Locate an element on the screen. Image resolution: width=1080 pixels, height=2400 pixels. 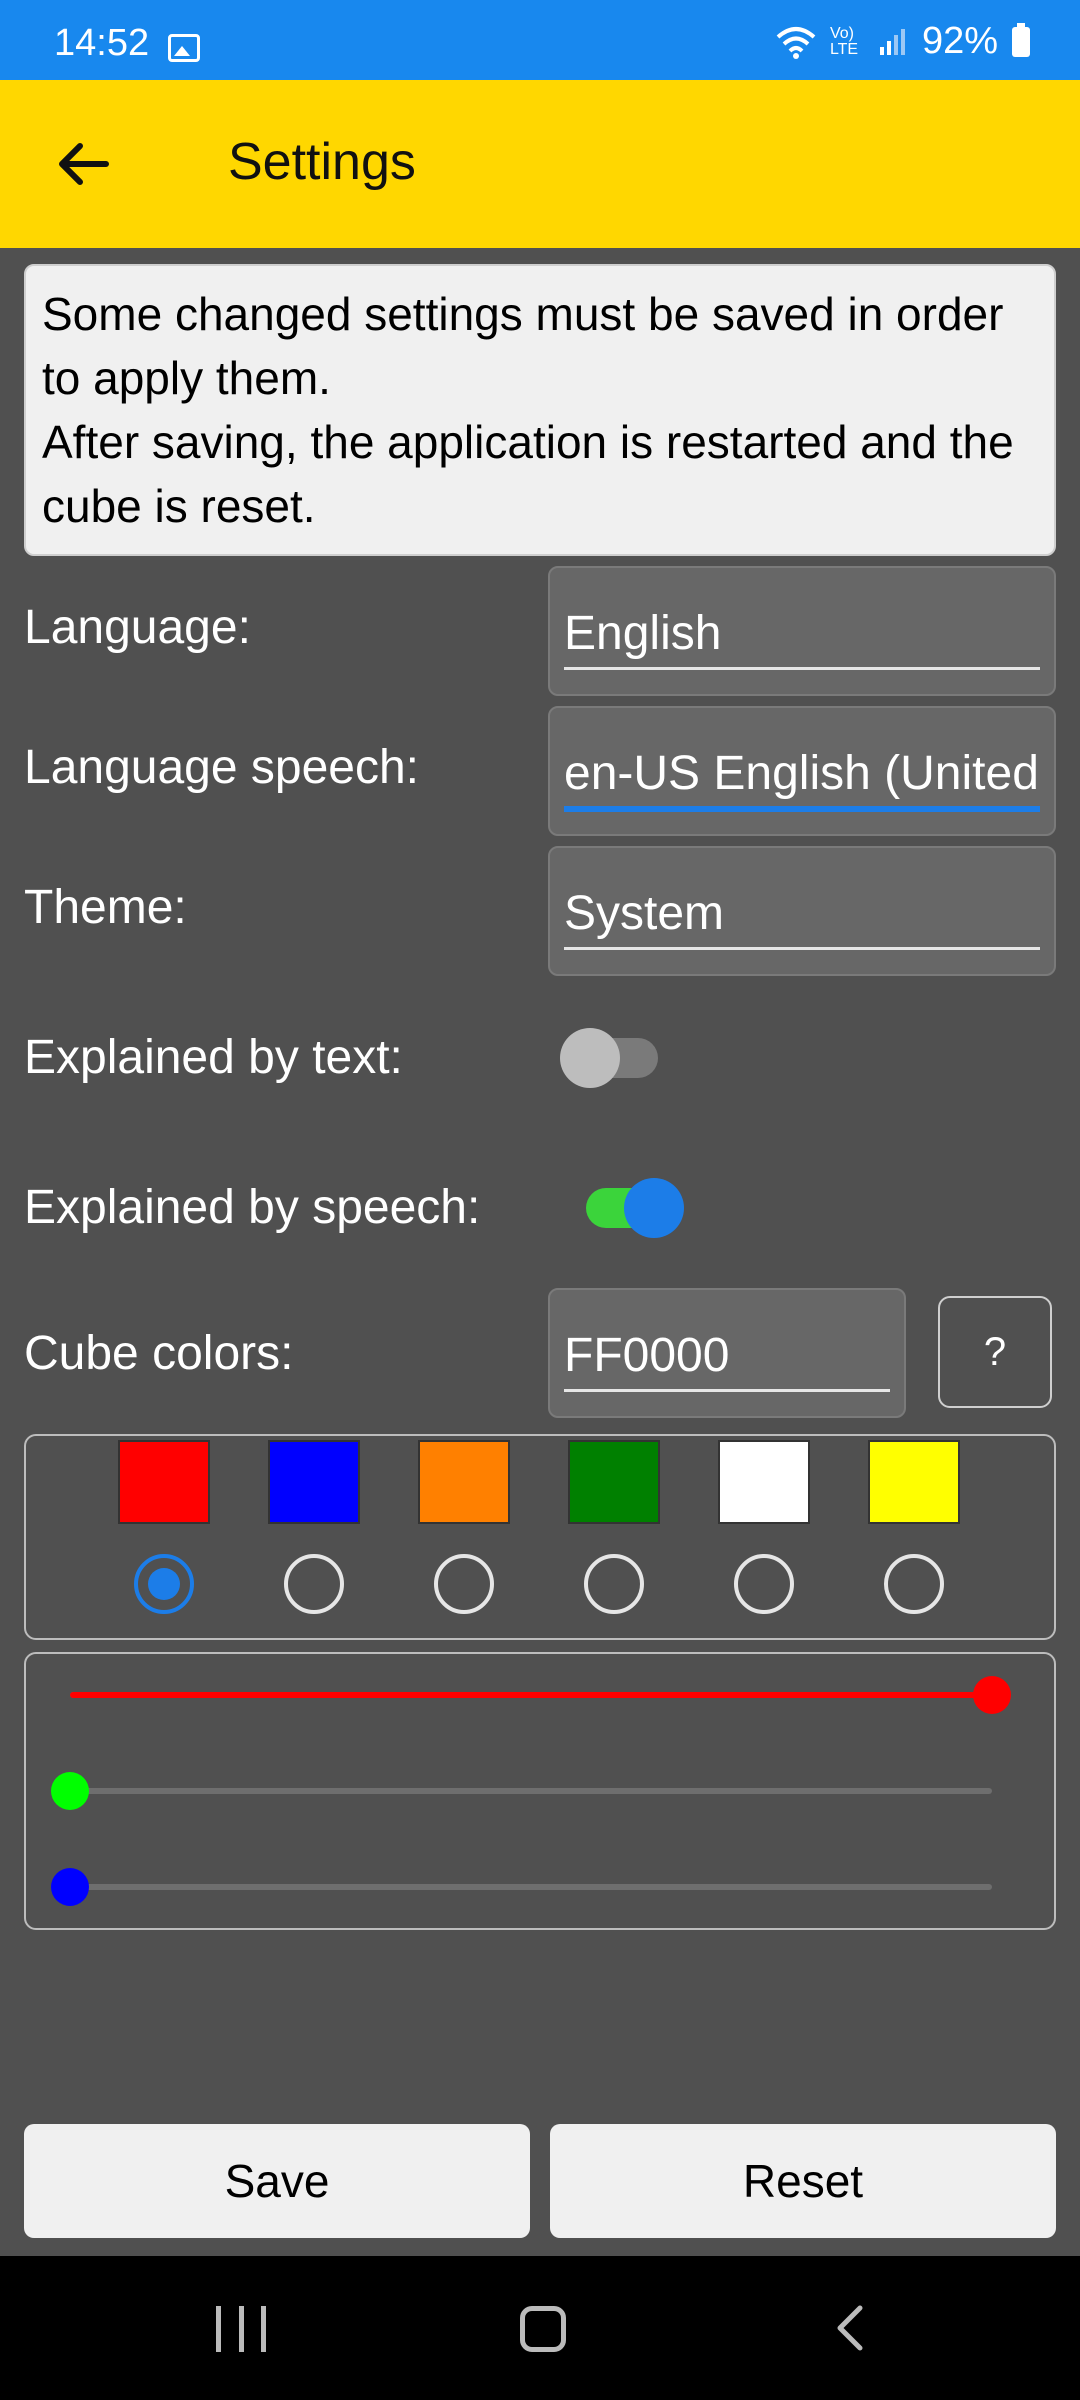
cube-color-input: FF0000 is located at coordinates (727, 1353).